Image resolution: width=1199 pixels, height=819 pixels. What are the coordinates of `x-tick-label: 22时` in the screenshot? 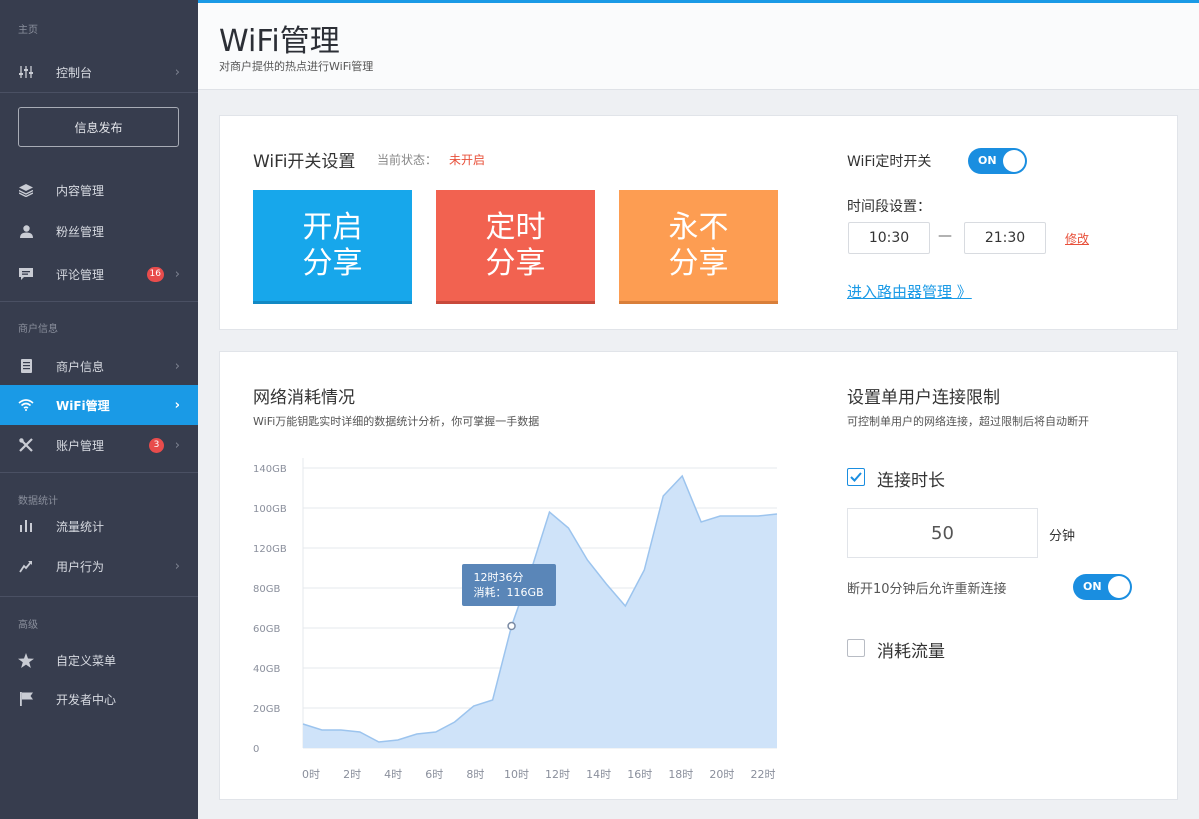 It's located at (763, 774).